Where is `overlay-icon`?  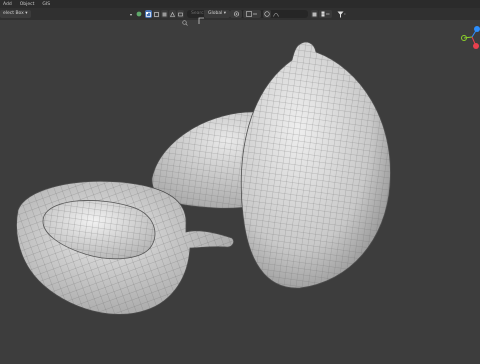
overlay-icon is located at coordinates (325, 14).